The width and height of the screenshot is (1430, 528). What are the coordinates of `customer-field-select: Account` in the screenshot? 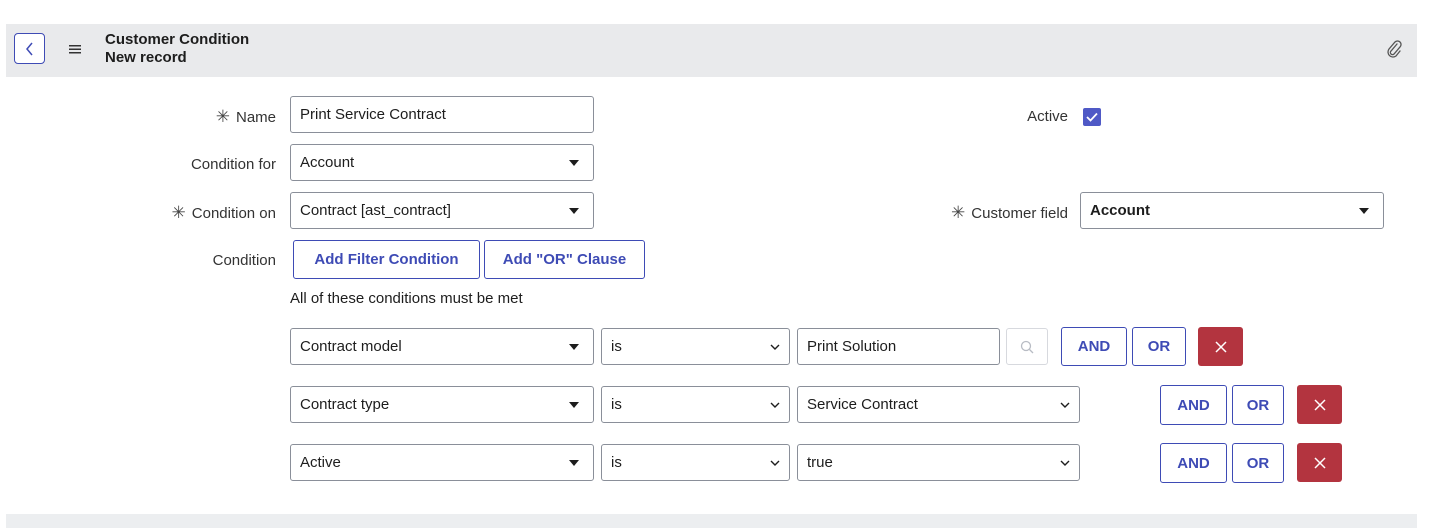 It's located at (1232, 210).